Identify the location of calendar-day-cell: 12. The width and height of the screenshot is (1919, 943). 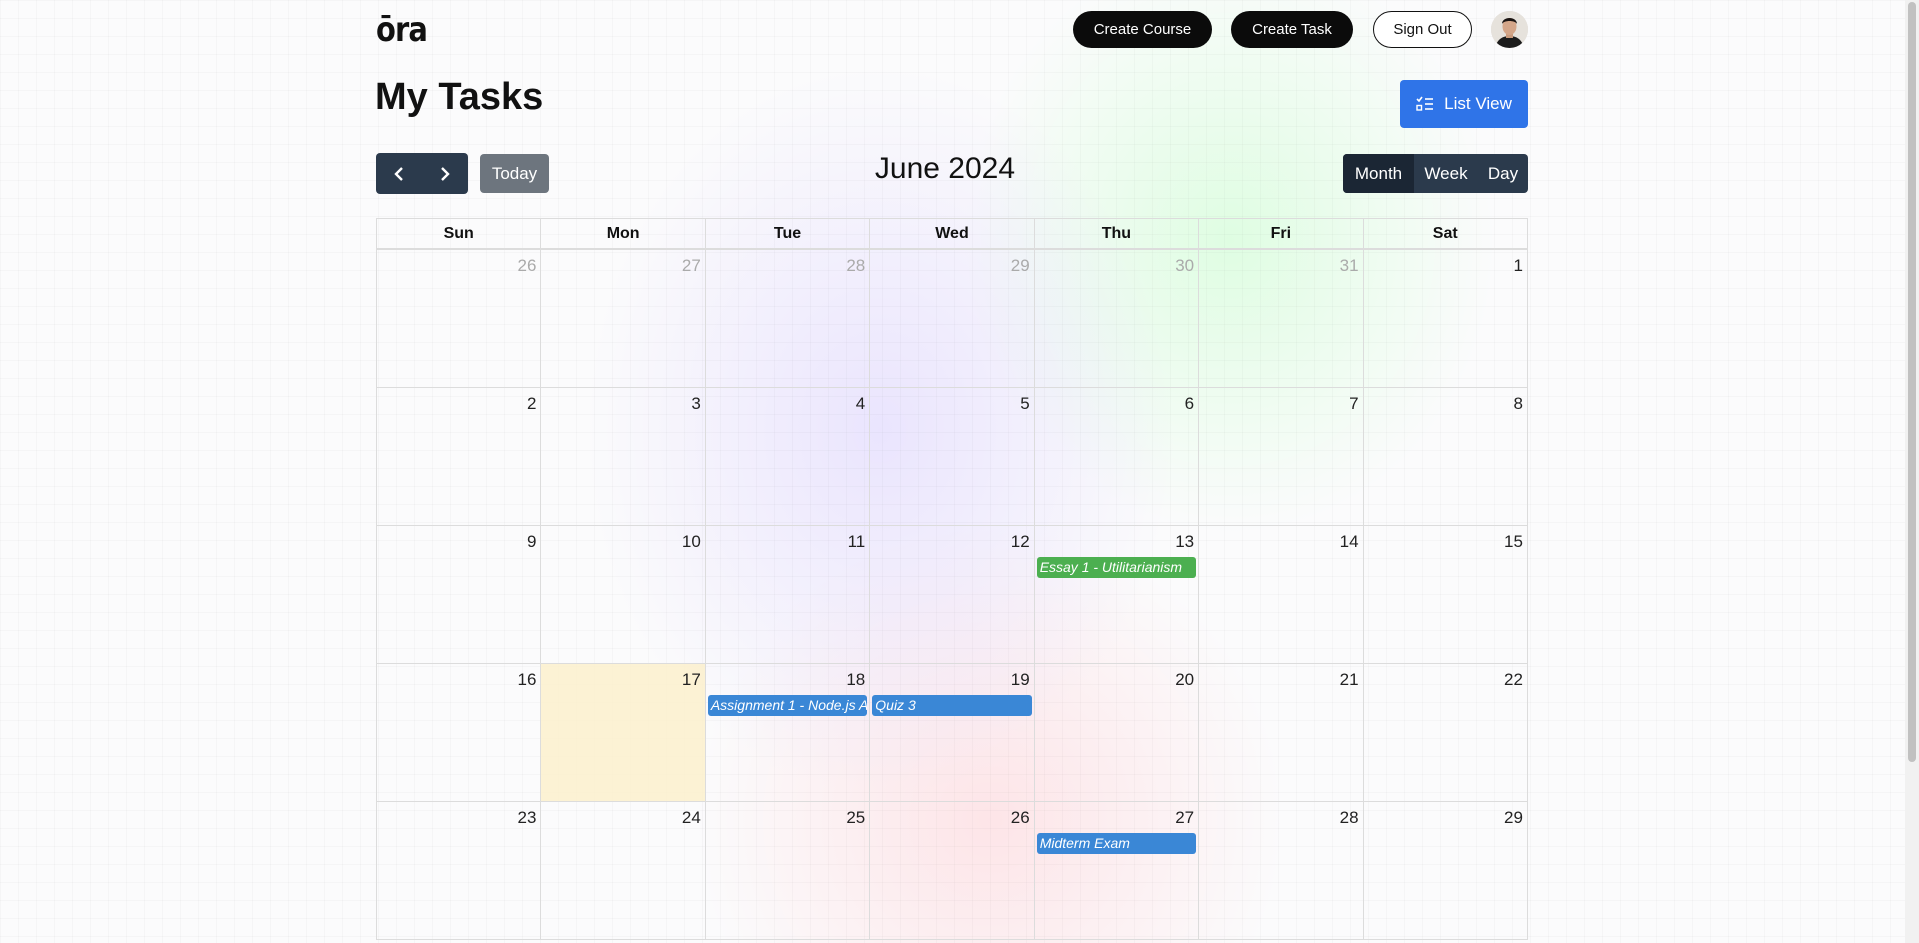
(951, 594).